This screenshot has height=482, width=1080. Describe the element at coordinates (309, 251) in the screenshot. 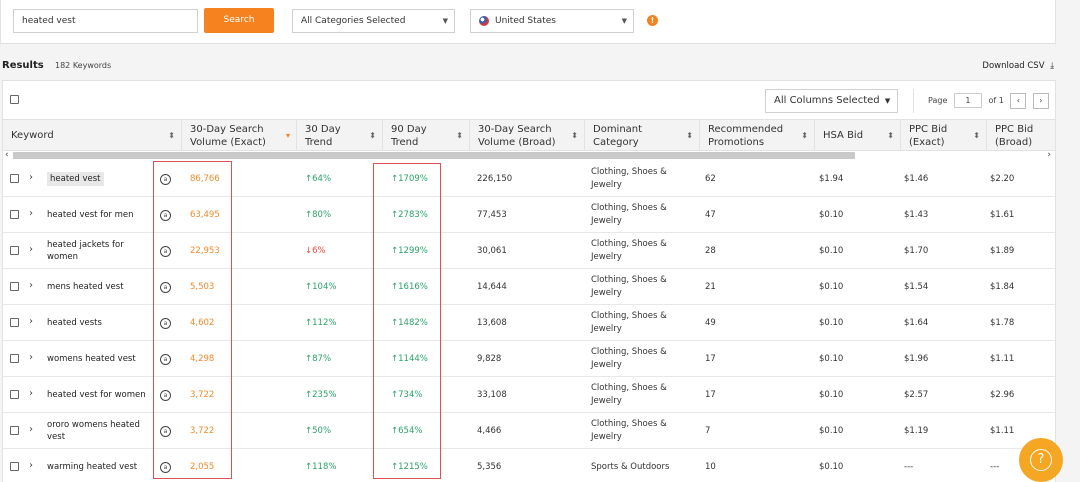

I see `trend-arrow-icon: ↓` at that location.